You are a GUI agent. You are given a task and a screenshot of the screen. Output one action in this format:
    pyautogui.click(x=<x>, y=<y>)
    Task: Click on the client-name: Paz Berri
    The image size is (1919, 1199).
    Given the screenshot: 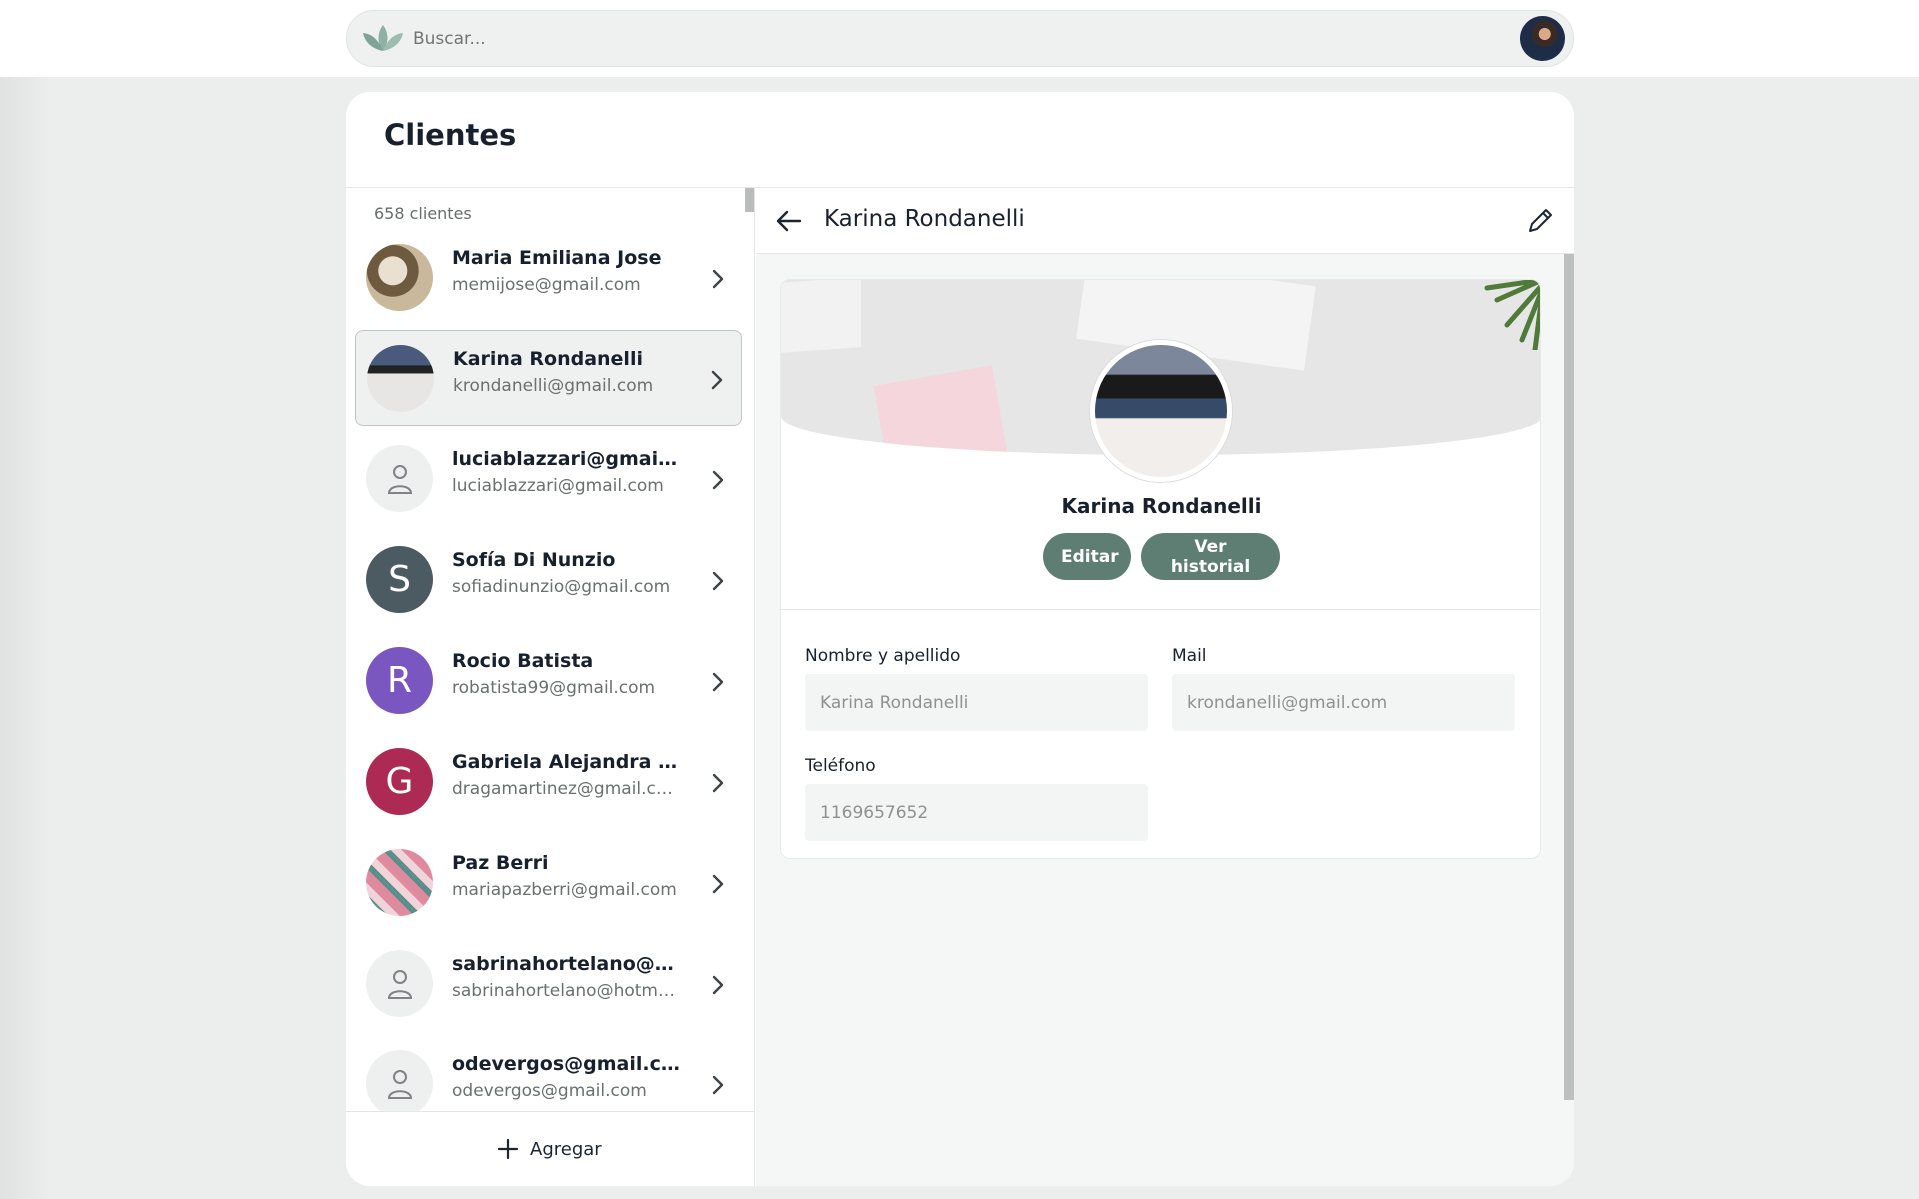 What is the action you would take?
    pyautogui.click(x=500, y=863)
    